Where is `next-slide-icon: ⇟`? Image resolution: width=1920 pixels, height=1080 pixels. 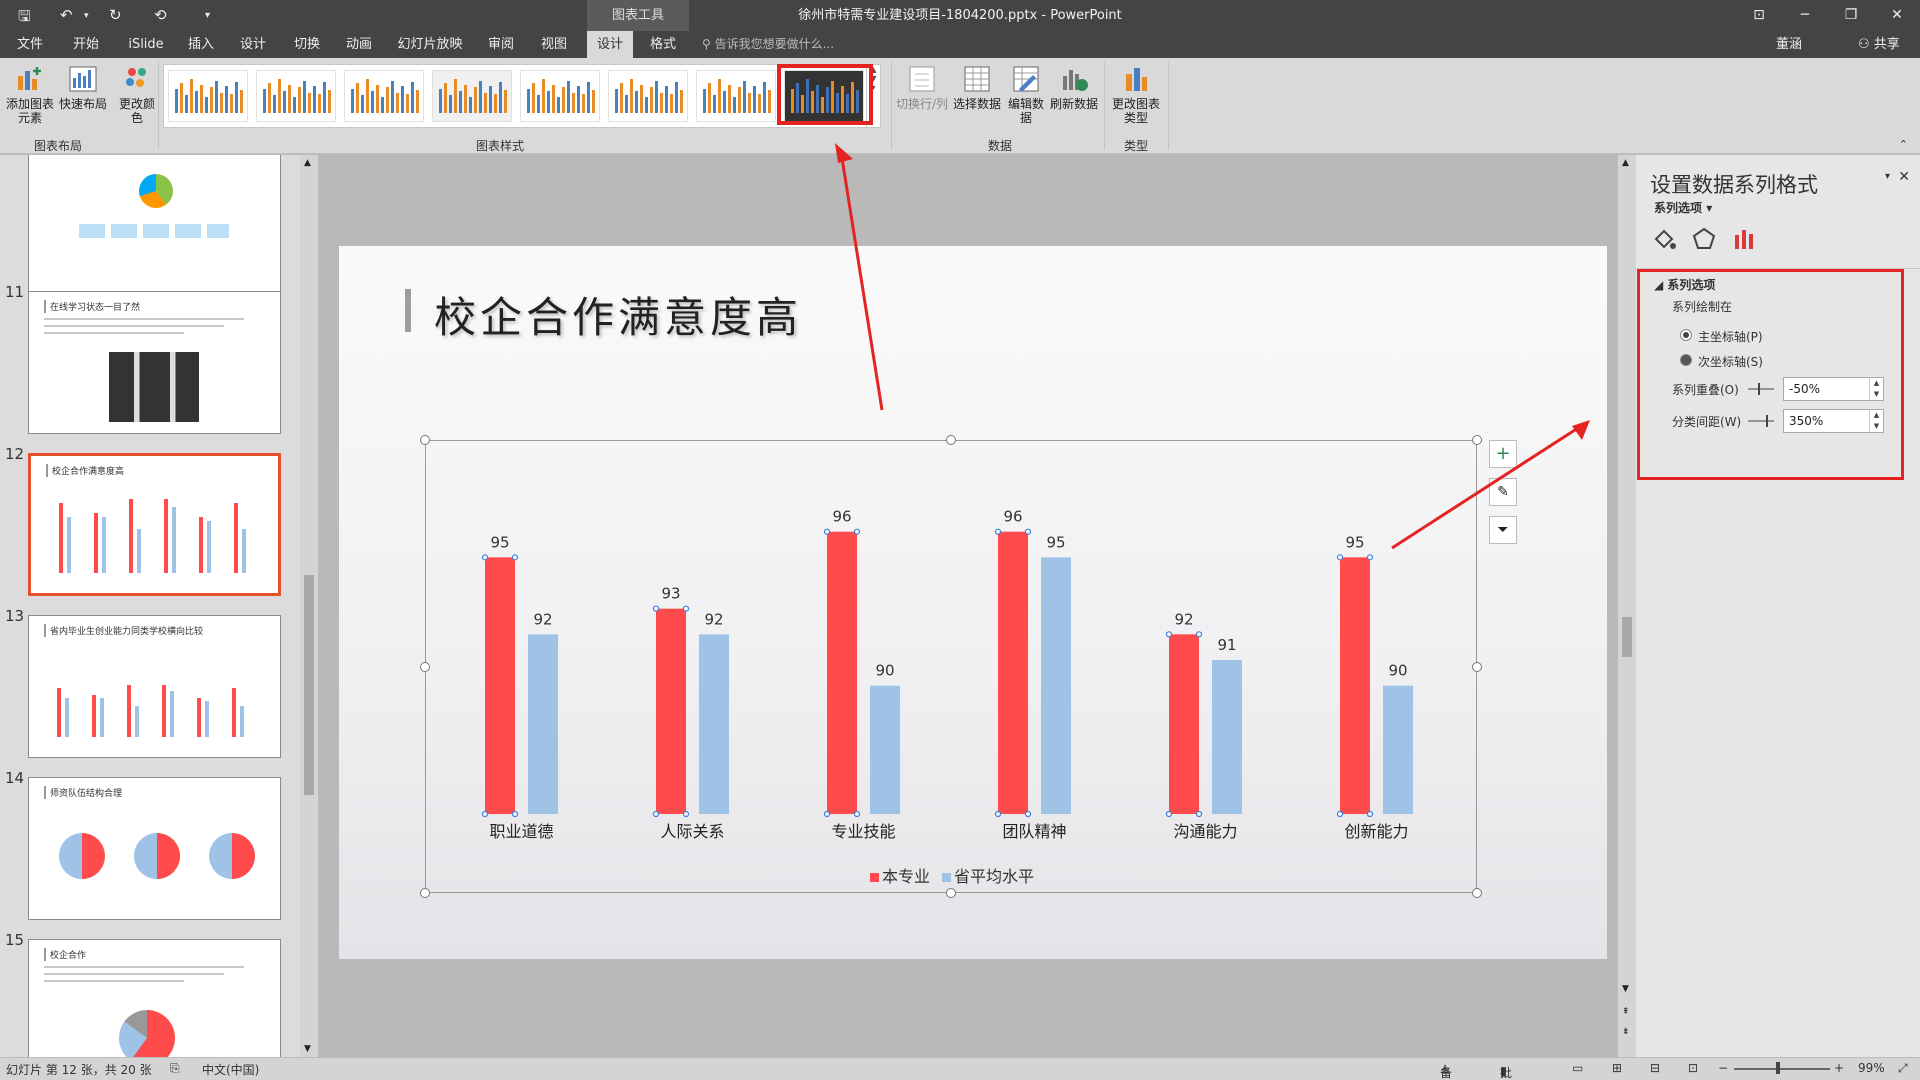 next-slide-icon: ⇟ is located at coordinates (1626, 1032).